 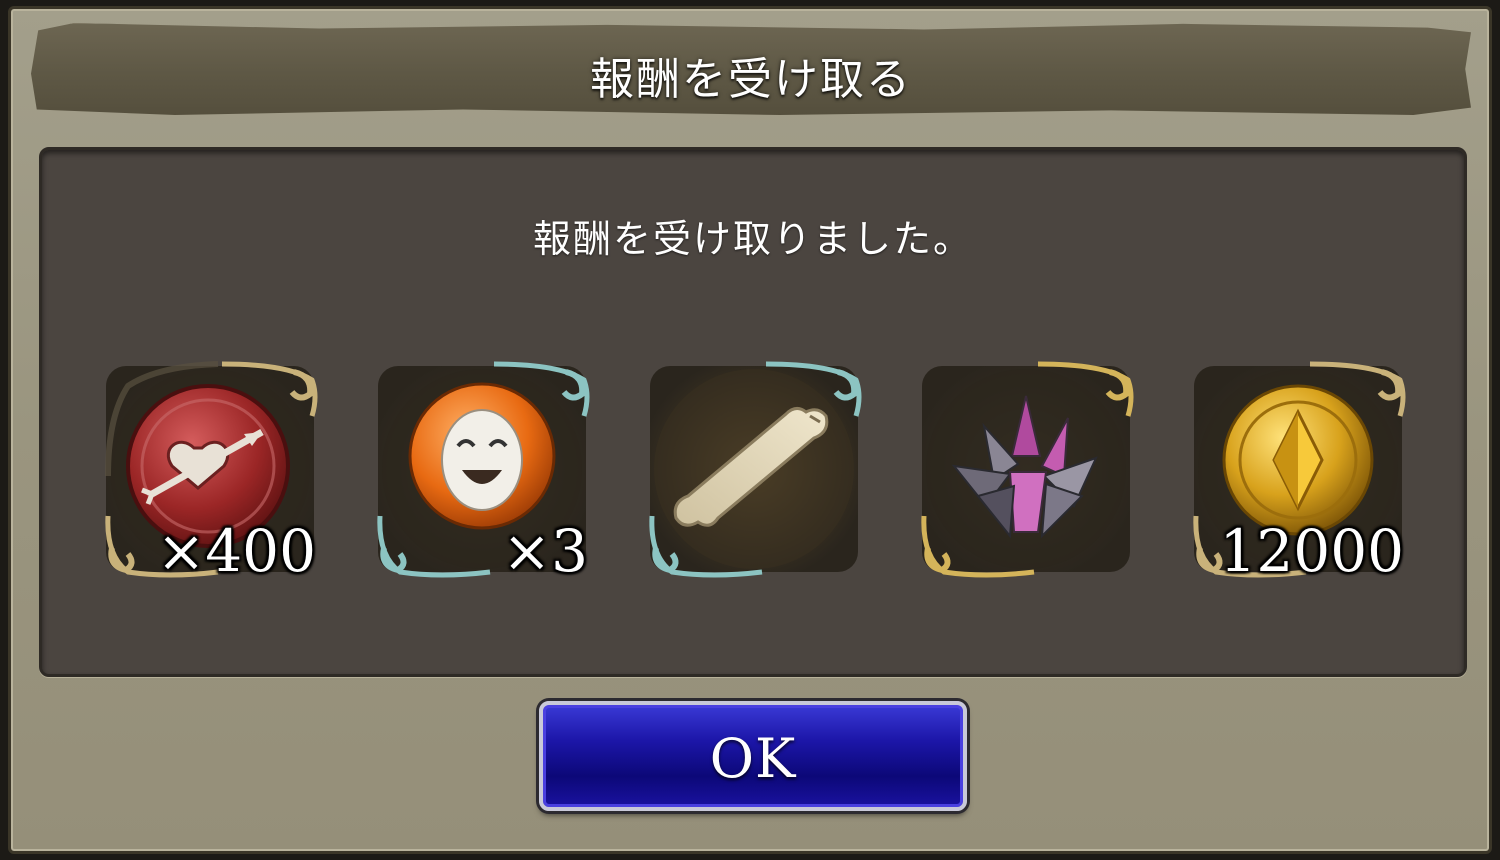 What do you see at coordinates (751, 79) in the screenshot?
I see `dialog-title: 報酬を受け取る` at bounding box center [751, 79].